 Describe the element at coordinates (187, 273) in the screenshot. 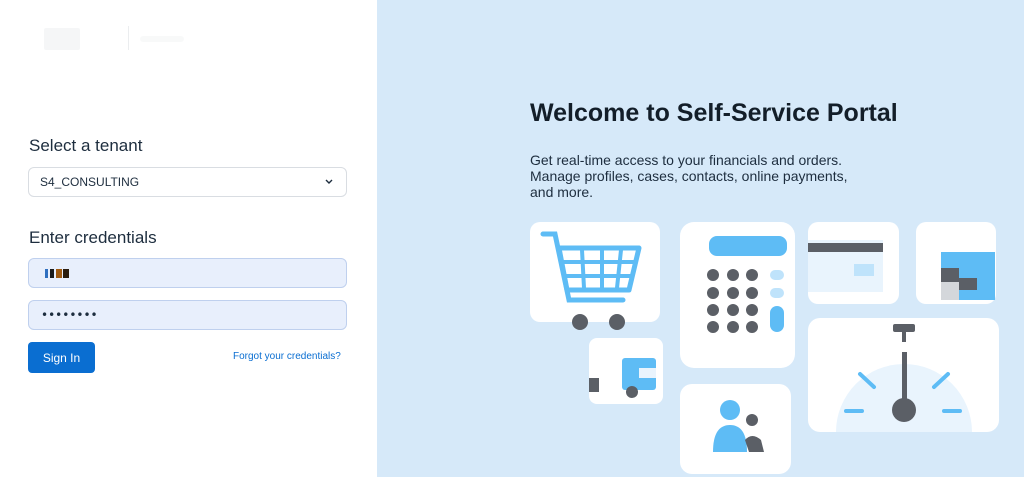

I see `username-field` at that location.